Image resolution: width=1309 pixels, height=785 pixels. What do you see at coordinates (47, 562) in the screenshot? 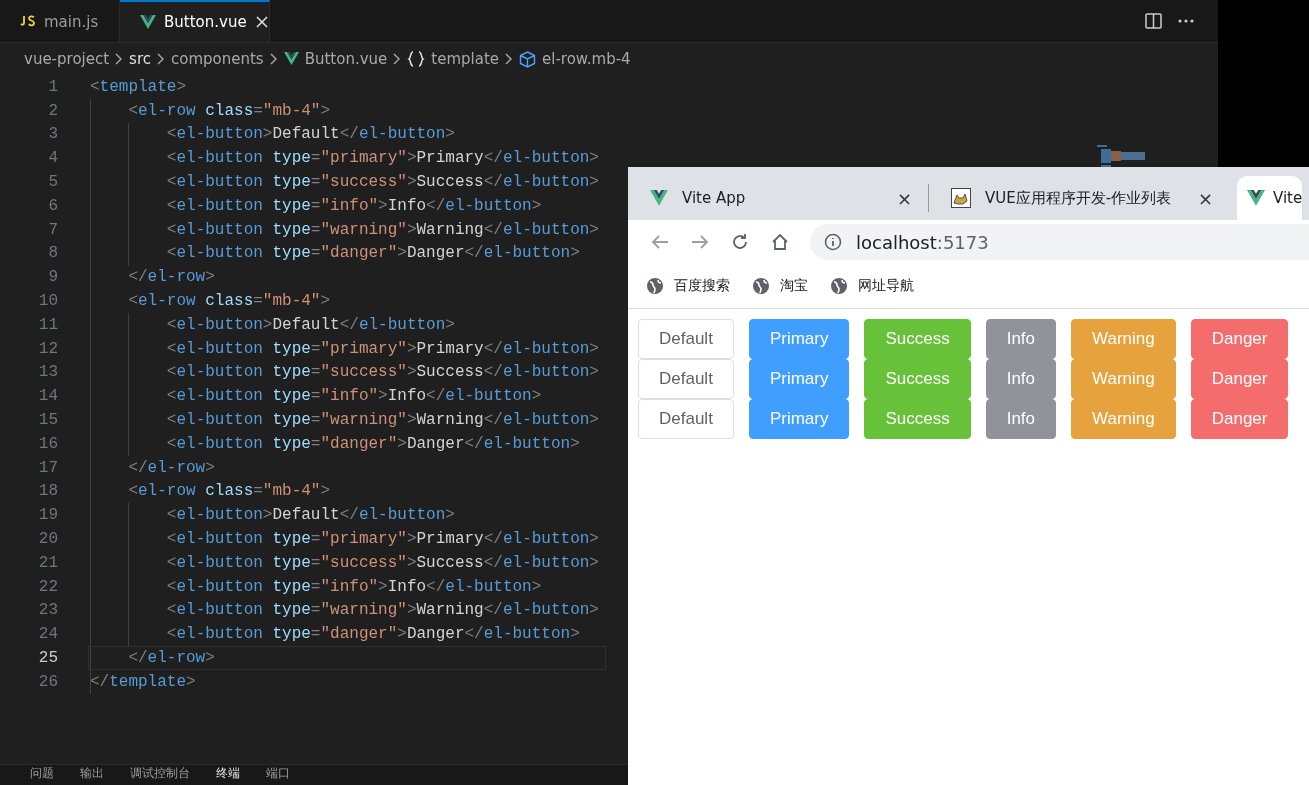
I see `line-number: 21` at bounding box center [47, 562].